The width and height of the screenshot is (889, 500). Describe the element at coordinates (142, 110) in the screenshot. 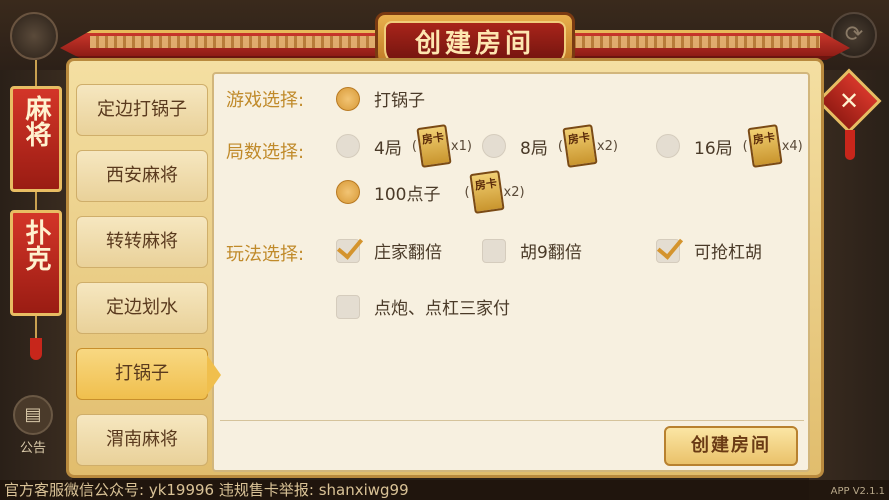

I see `tab-dingbian-daguozi: 定边打锅子` at that location.